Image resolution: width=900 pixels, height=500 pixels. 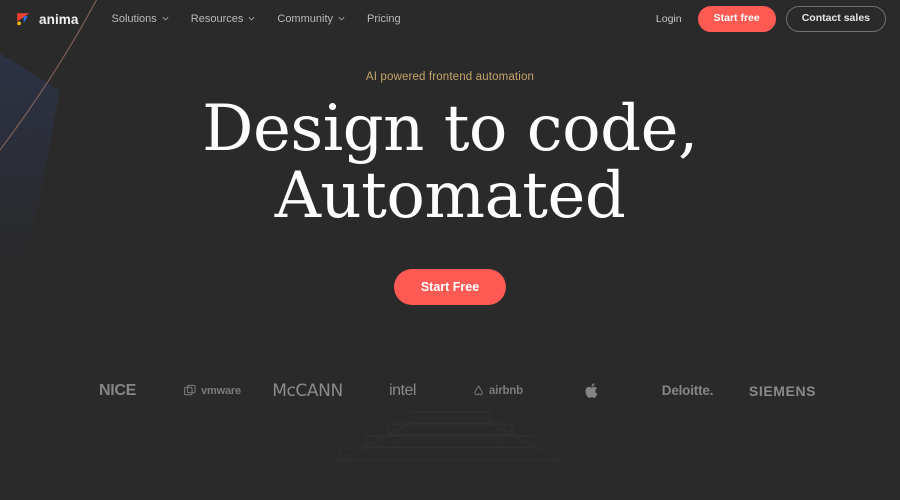 I want to click on nav-item-pricing: Pricing, so click(x=384, y=19).